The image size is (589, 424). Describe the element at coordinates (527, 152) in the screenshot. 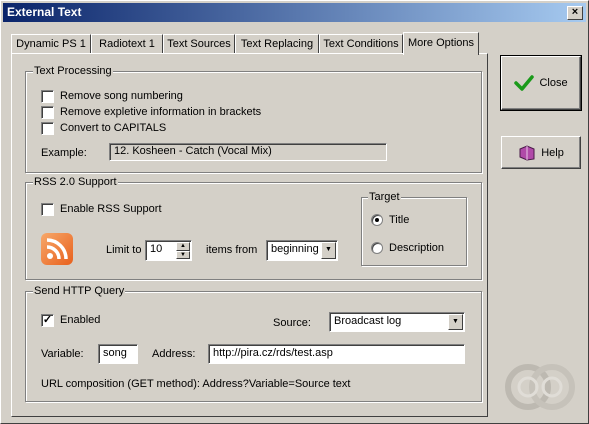

I see `help-book-icon` at that location.